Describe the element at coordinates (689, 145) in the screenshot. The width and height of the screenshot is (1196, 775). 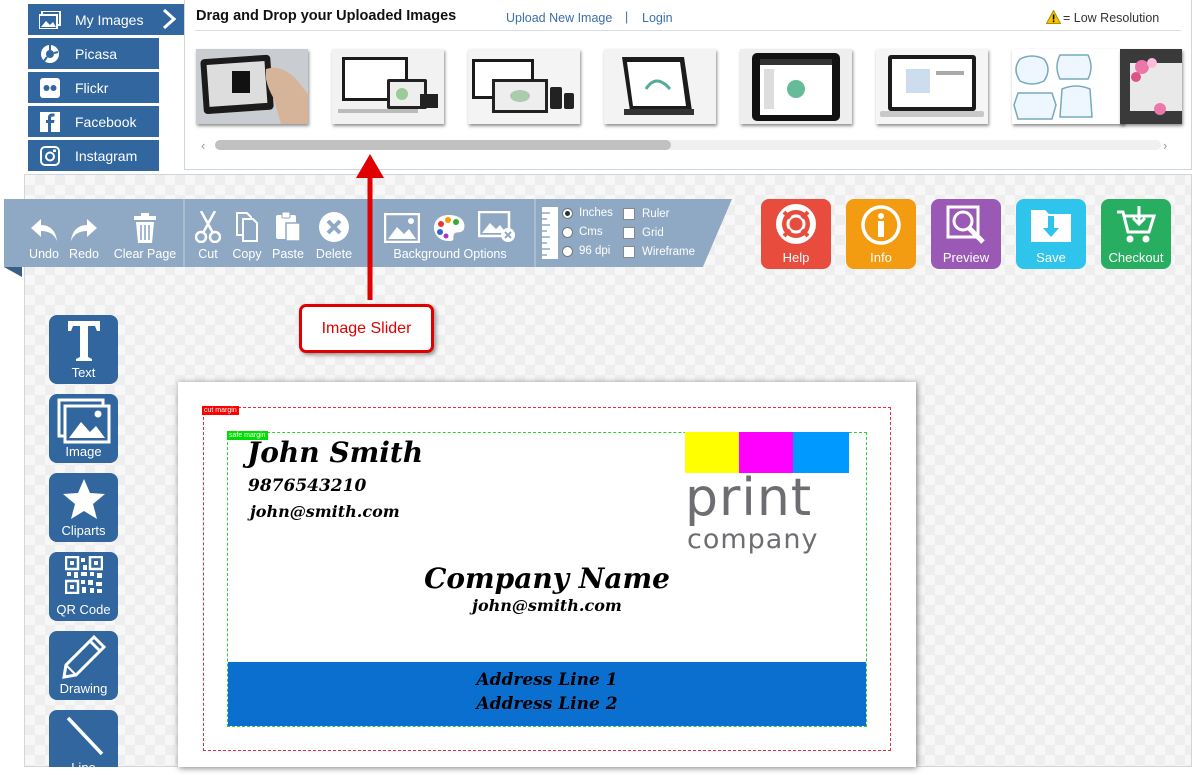
I see `gallery-scrollbar: ‹ ›` at that location.